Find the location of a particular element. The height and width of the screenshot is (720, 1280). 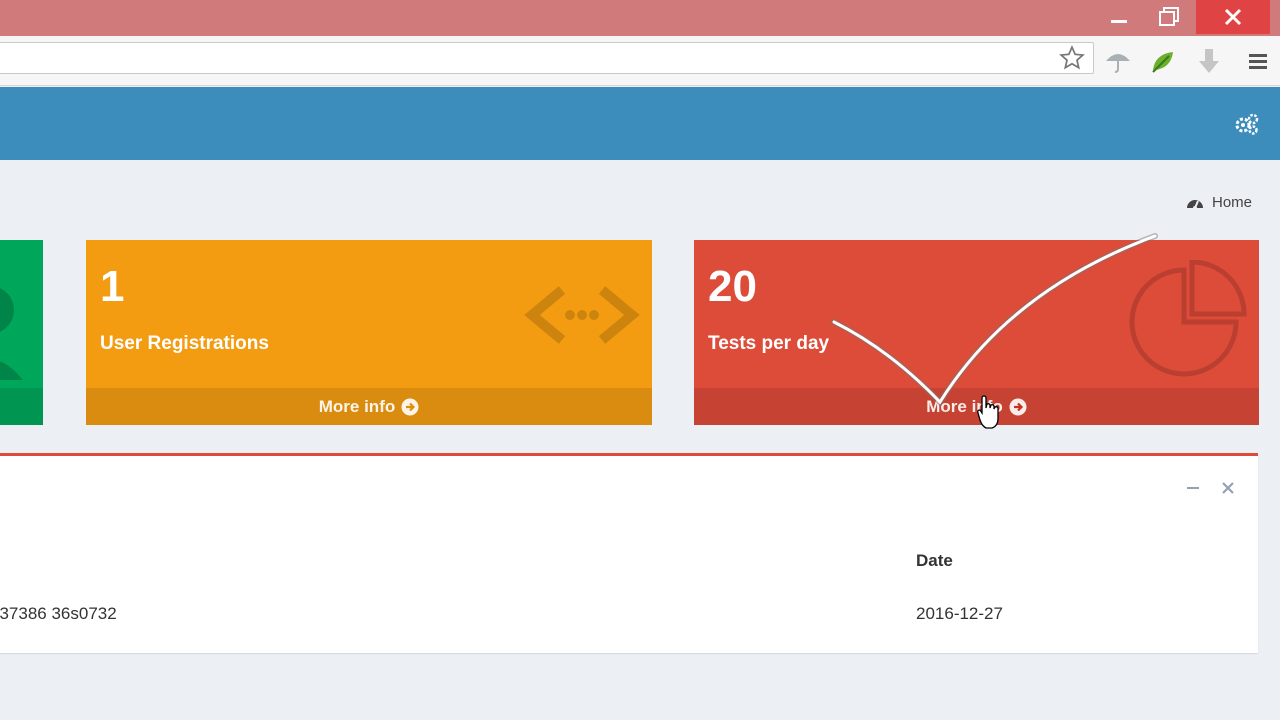

table-cell-id: a37386 36s0732 is located at coordinates (58, 613).